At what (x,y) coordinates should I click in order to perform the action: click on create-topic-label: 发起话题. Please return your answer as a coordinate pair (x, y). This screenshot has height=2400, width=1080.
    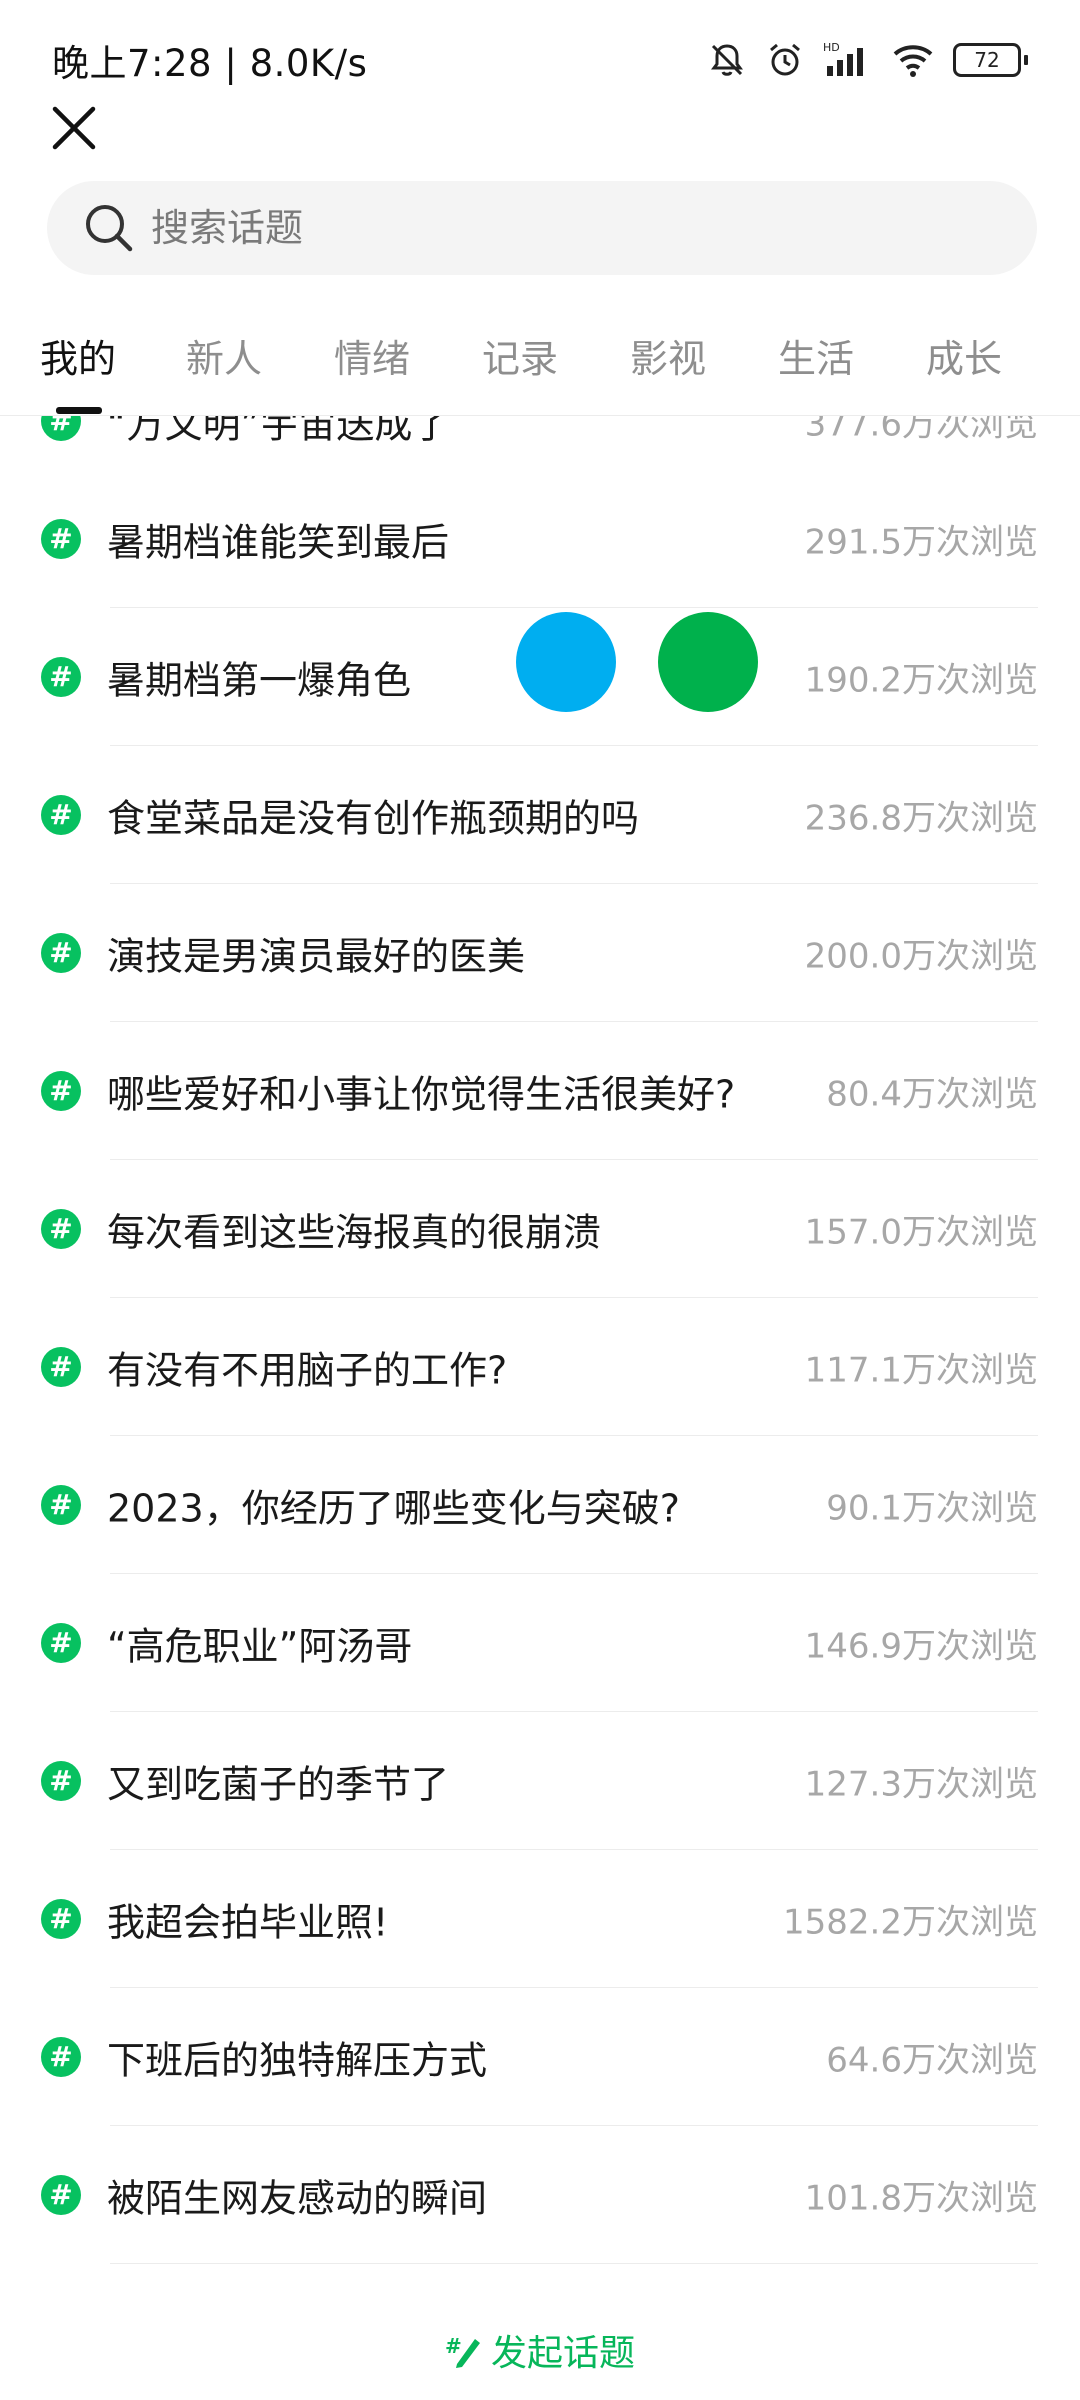
    Looking at the image, I should click on (562, 2353).